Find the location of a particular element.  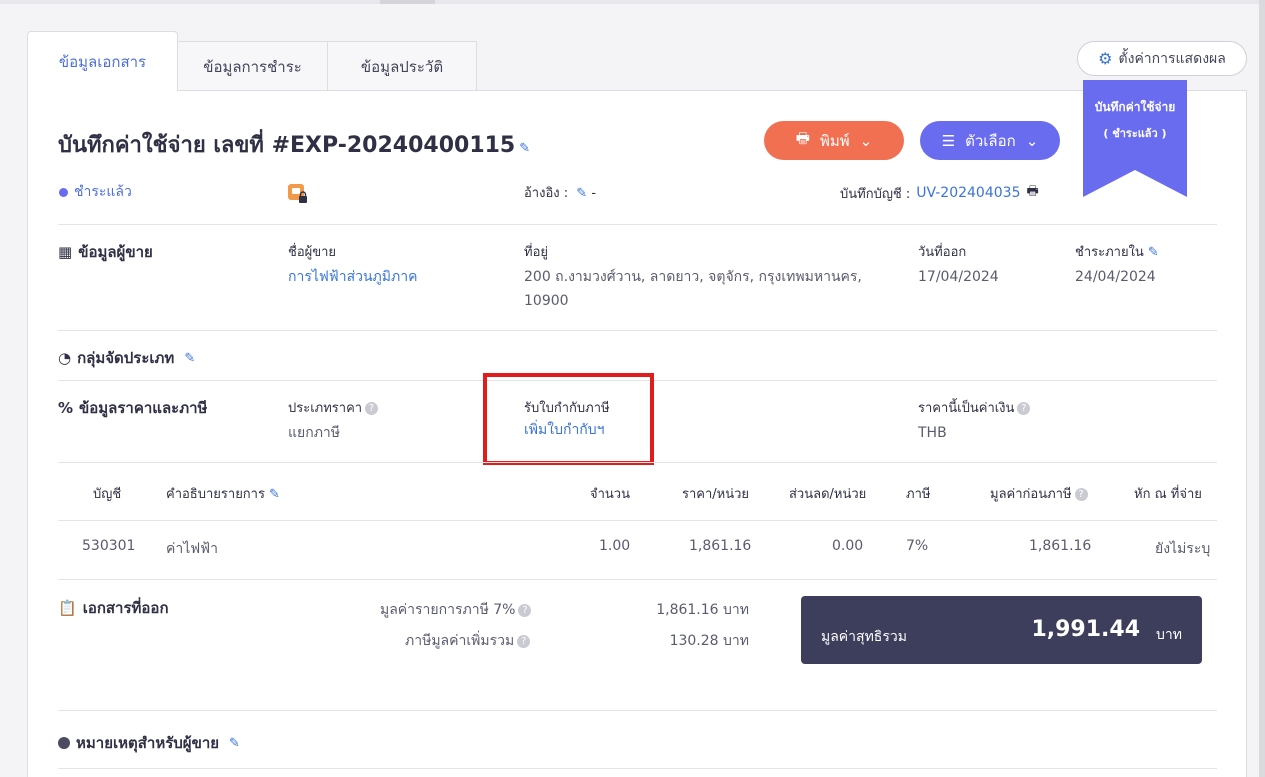

locked-document-icon is located at coordinates (297, 193).